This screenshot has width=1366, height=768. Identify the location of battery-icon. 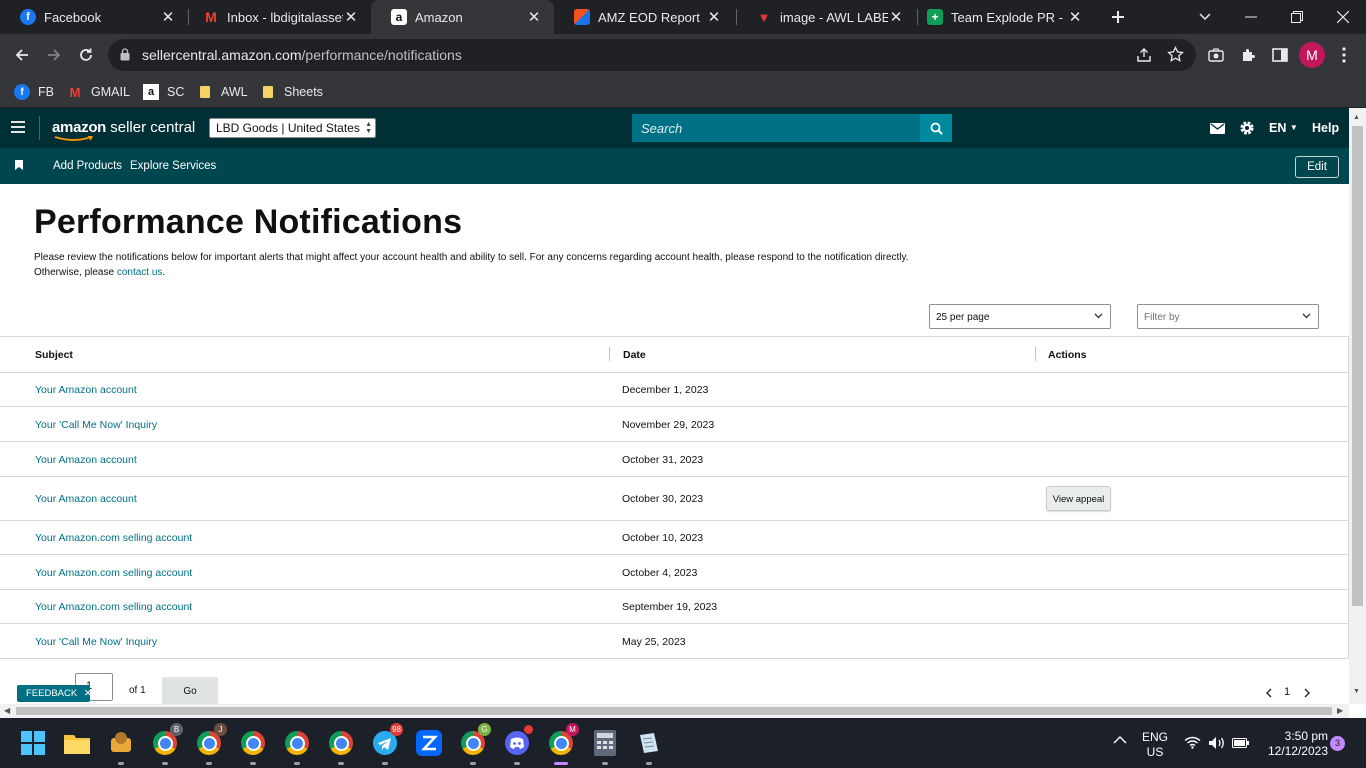
(1241, 743).